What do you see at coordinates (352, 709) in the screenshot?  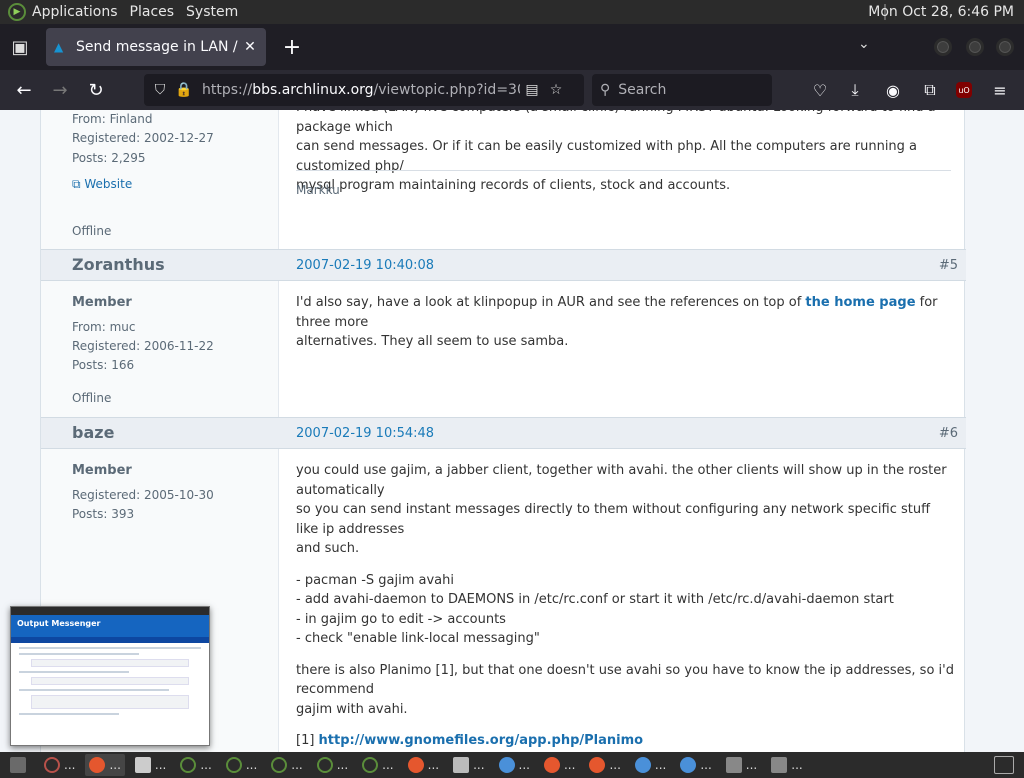 I see `post-line: gajim with avahi.` at bounding box center [352, 709].